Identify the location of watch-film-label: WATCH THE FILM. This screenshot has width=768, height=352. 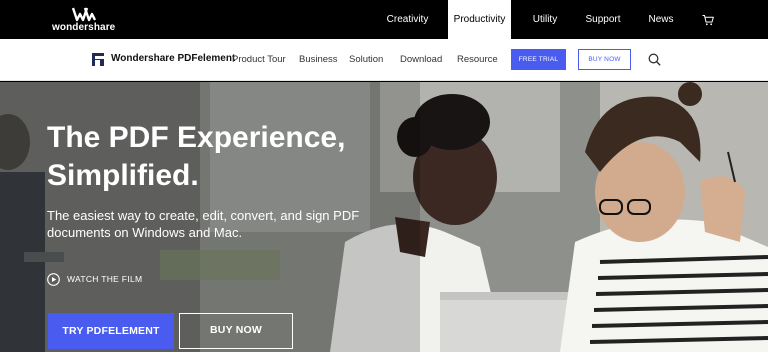
(105, 279).